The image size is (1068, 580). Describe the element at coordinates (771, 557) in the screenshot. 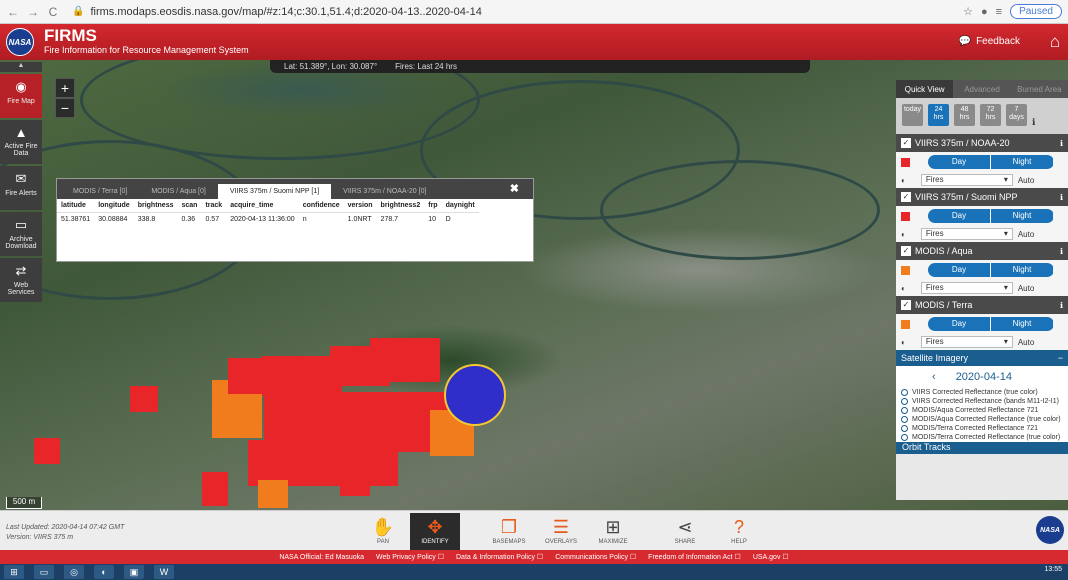

I see `footer-link: USA.gov ☐` at that location.